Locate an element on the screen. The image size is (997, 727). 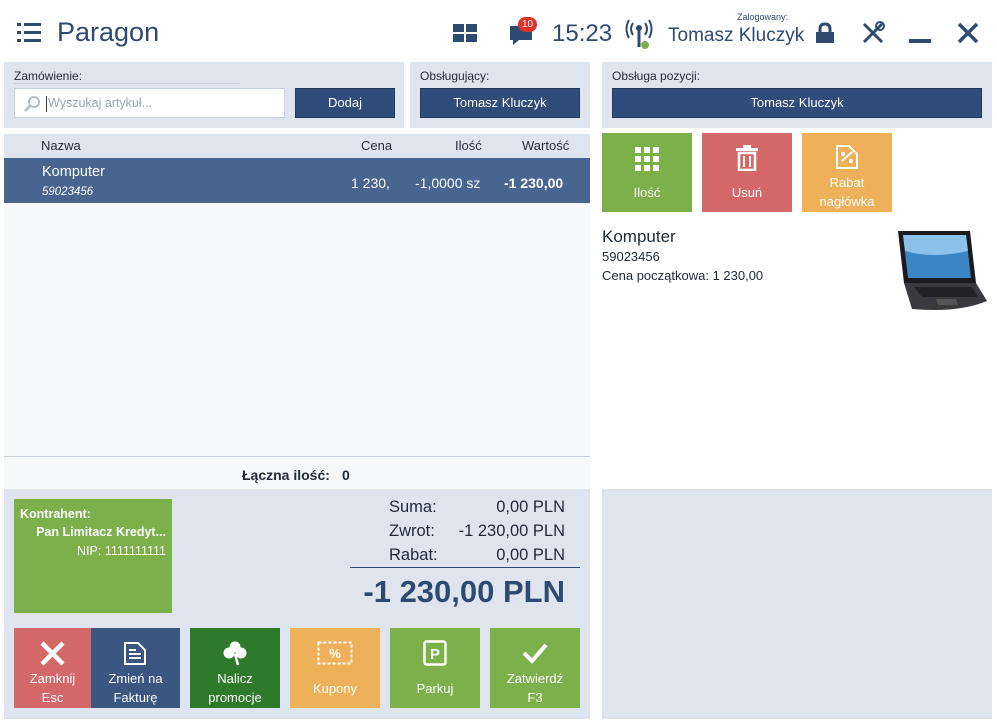
invoice-label-1: Zmień na is located at coordinates (135, 678).